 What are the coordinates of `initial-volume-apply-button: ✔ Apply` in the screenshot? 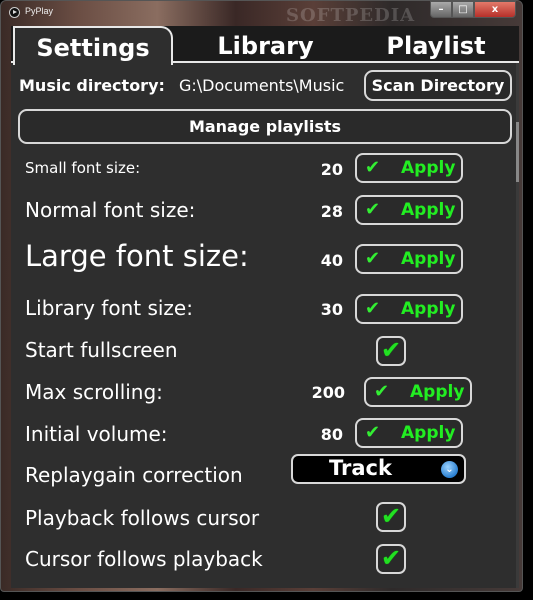 It's located at (409, 433).